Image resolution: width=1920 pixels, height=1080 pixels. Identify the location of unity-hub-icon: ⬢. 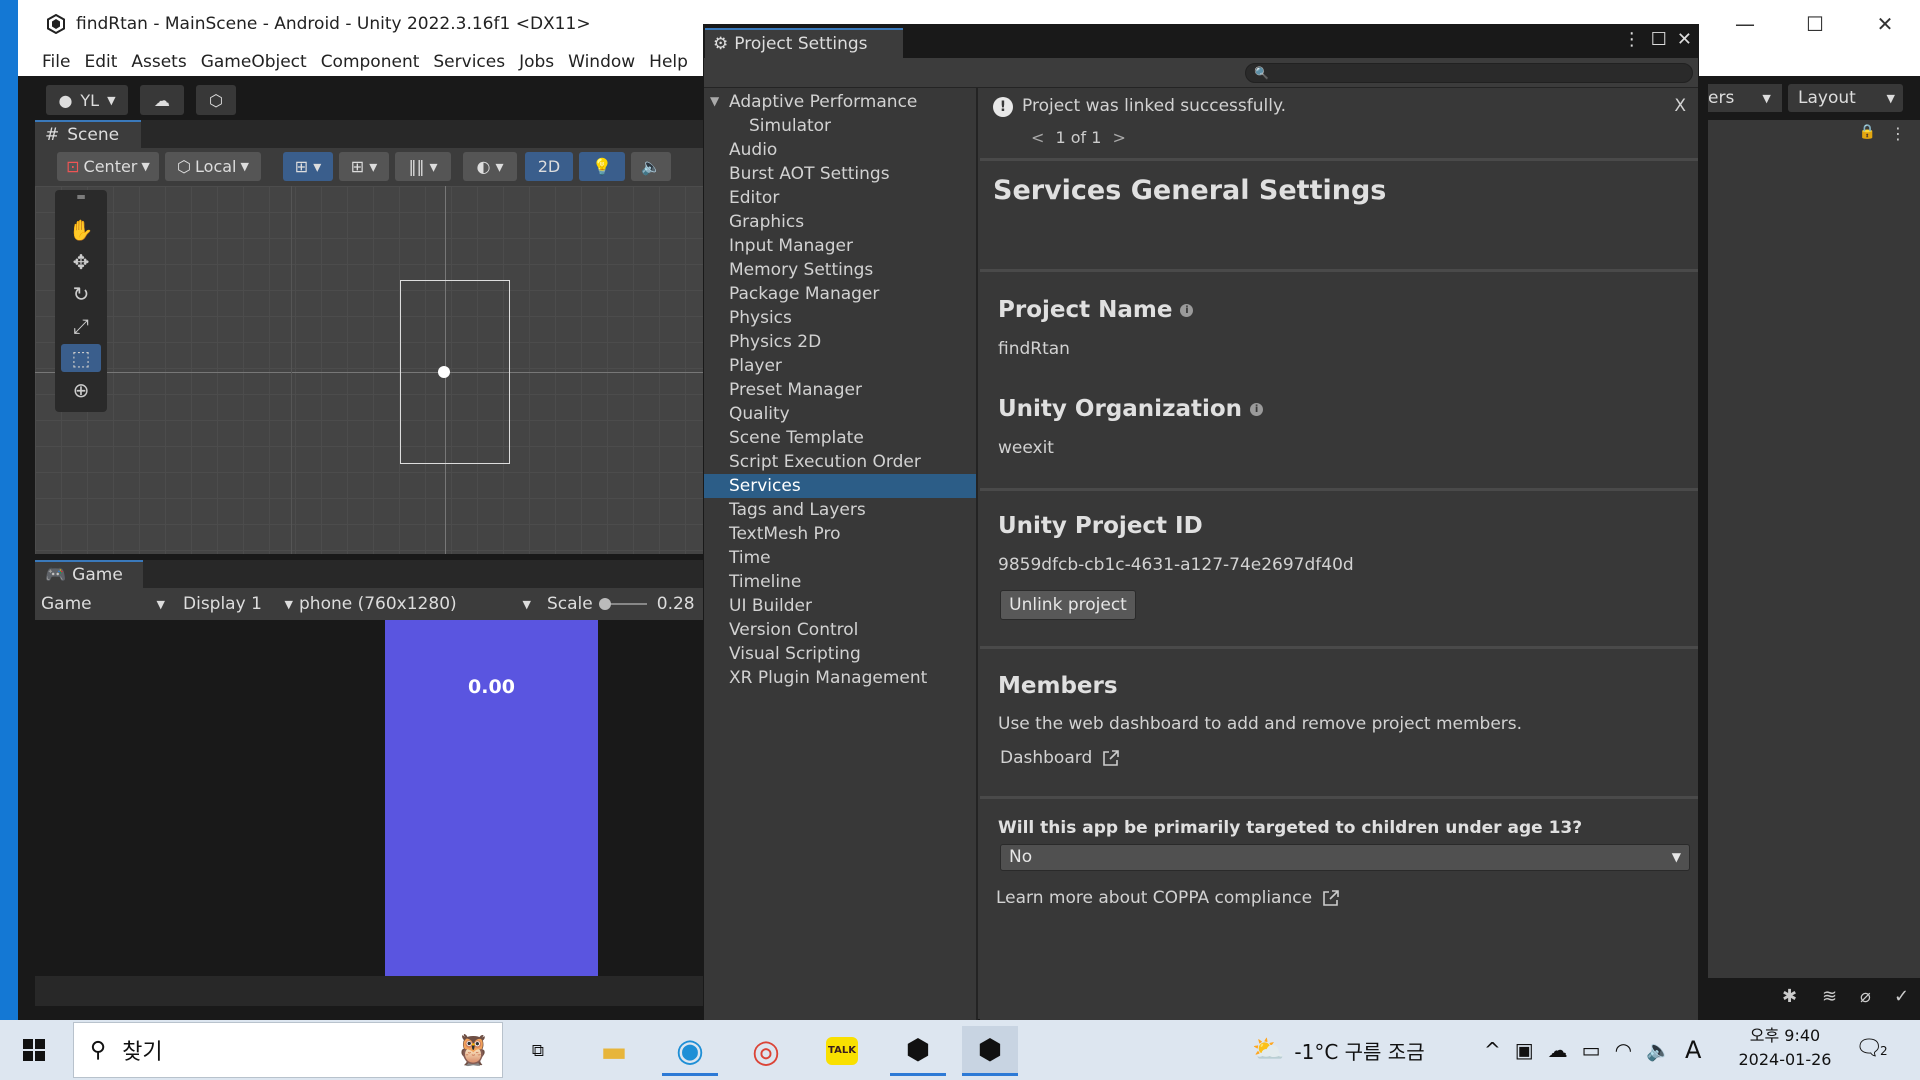
(918, 1051).